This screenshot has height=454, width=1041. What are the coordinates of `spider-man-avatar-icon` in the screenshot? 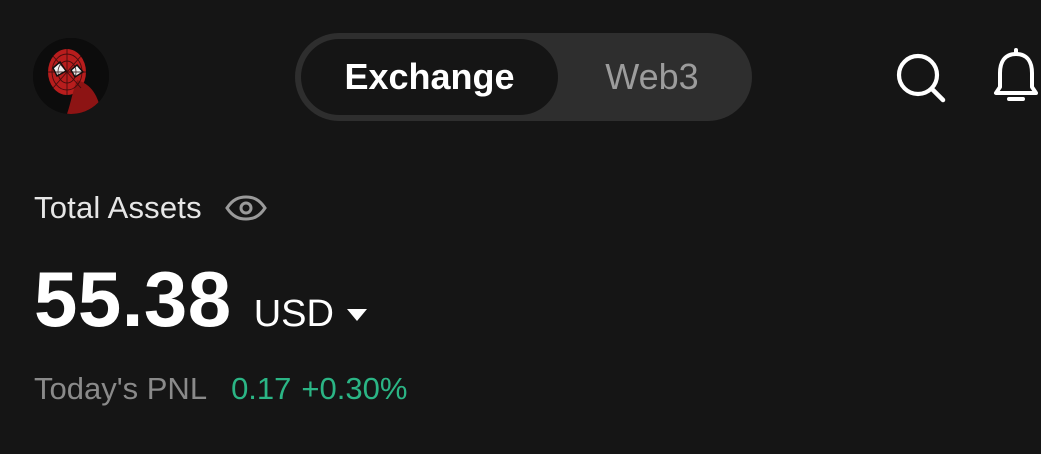 It's located at (71, 76).